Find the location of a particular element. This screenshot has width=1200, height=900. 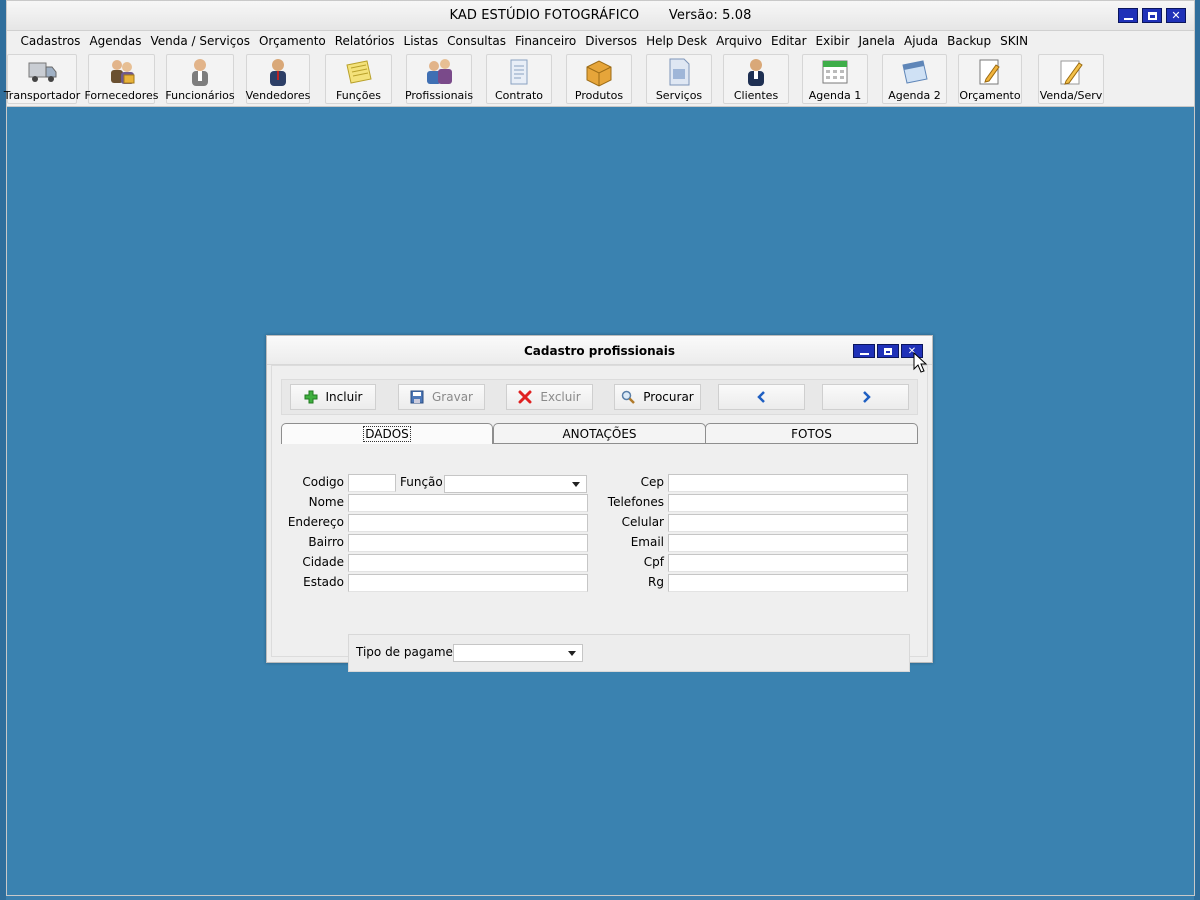

minimize-button is located at coordinates (1128, 15).